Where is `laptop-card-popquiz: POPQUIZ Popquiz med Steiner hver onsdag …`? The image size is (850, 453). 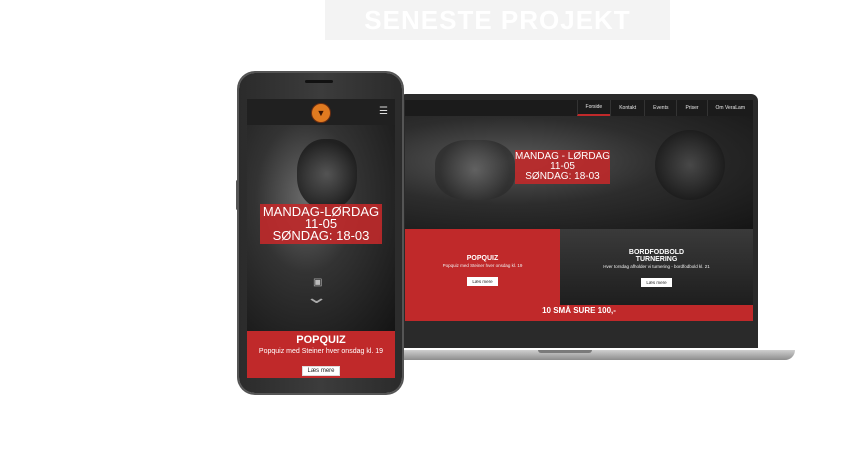 laptop-card-popquiz: POPQUIZ Popquiz med Steiner hver onsdag … is located at coordinates (482, 267).